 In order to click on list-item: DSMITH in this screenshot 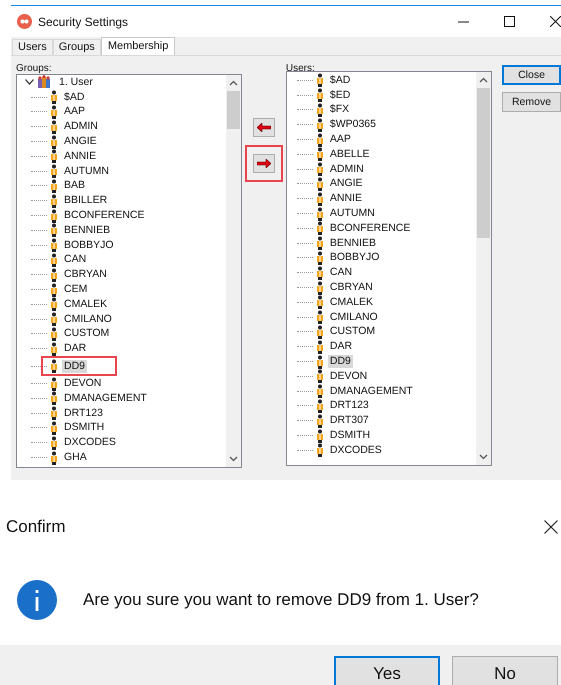, I will do `click(350, 435)`.